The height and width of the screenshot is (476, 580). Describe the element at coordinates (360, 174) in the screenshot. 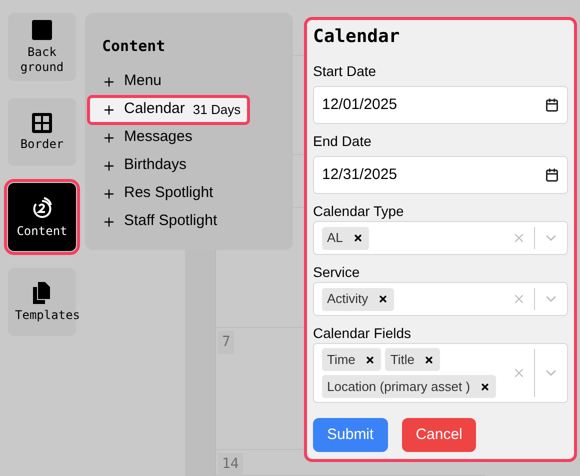

I see `date-value: 12/31/2025` at that location.